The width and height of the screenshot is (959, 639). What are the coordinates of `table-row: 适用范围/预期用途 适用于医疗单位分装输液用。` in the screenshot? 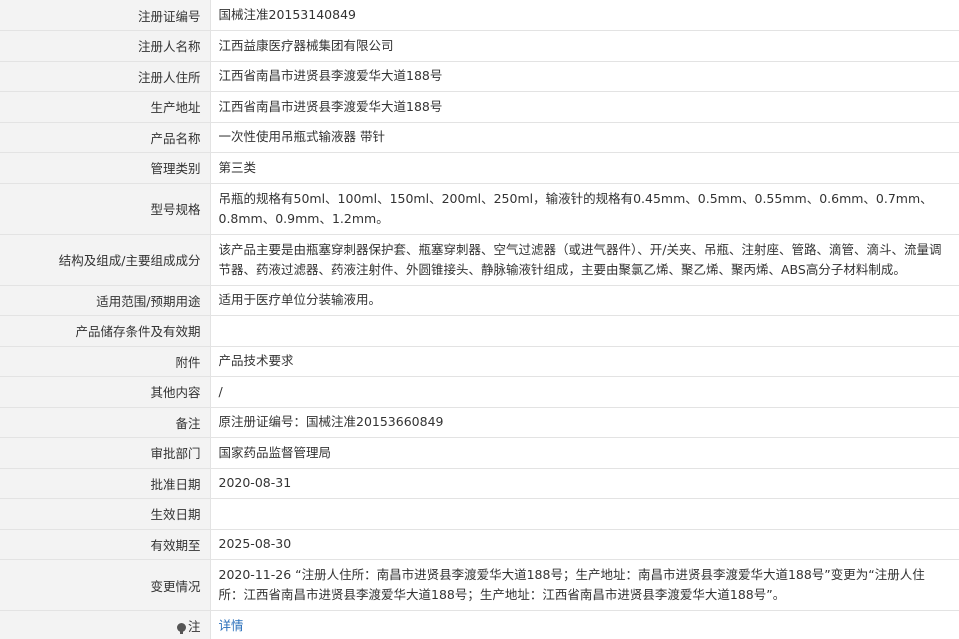 It's located at (479, 300).